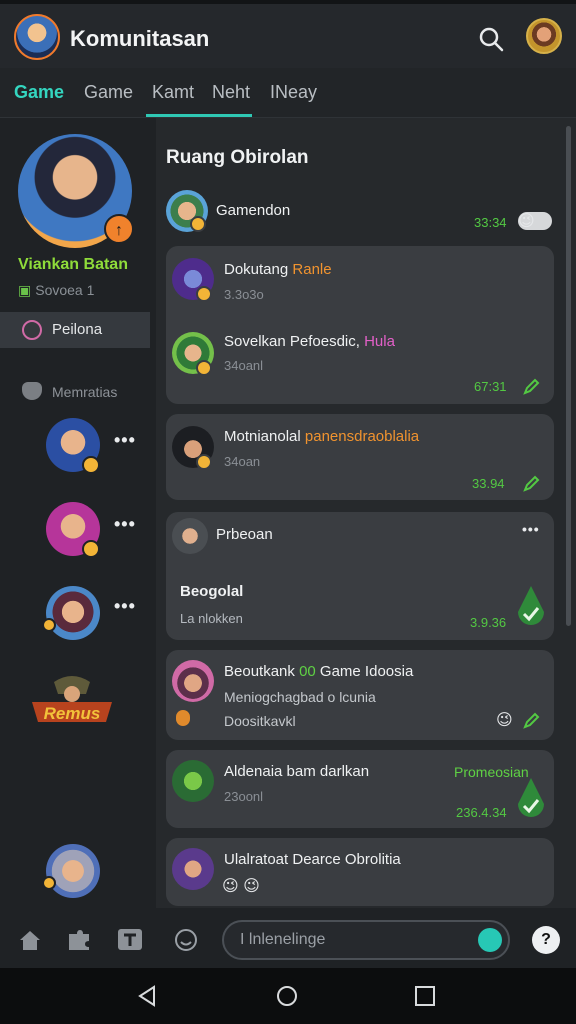  Describe the element at coordinates (242, 461) in the screenshot. I see `message-meta: 34oan` at that location.